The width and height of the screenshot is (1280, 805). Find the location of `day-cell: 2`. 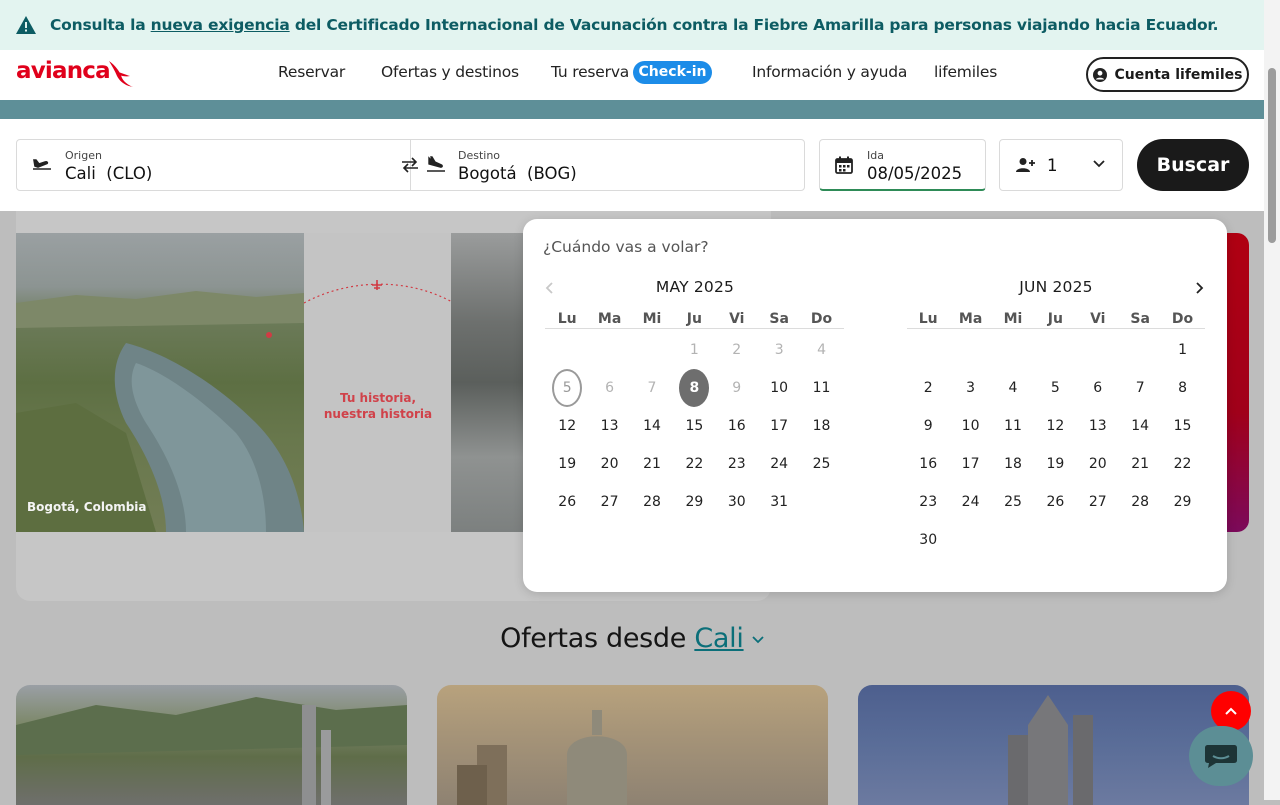

day-cell: 2 is located at coordinates (928, 388).